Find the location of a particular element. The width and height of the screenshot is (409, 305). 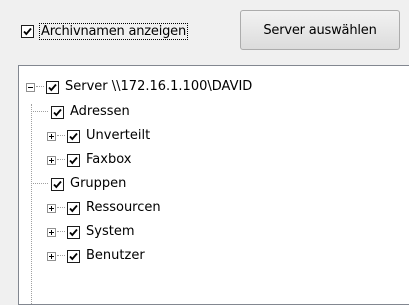

tree-node-label: Ressourcen is located at coordinates (123, 207).